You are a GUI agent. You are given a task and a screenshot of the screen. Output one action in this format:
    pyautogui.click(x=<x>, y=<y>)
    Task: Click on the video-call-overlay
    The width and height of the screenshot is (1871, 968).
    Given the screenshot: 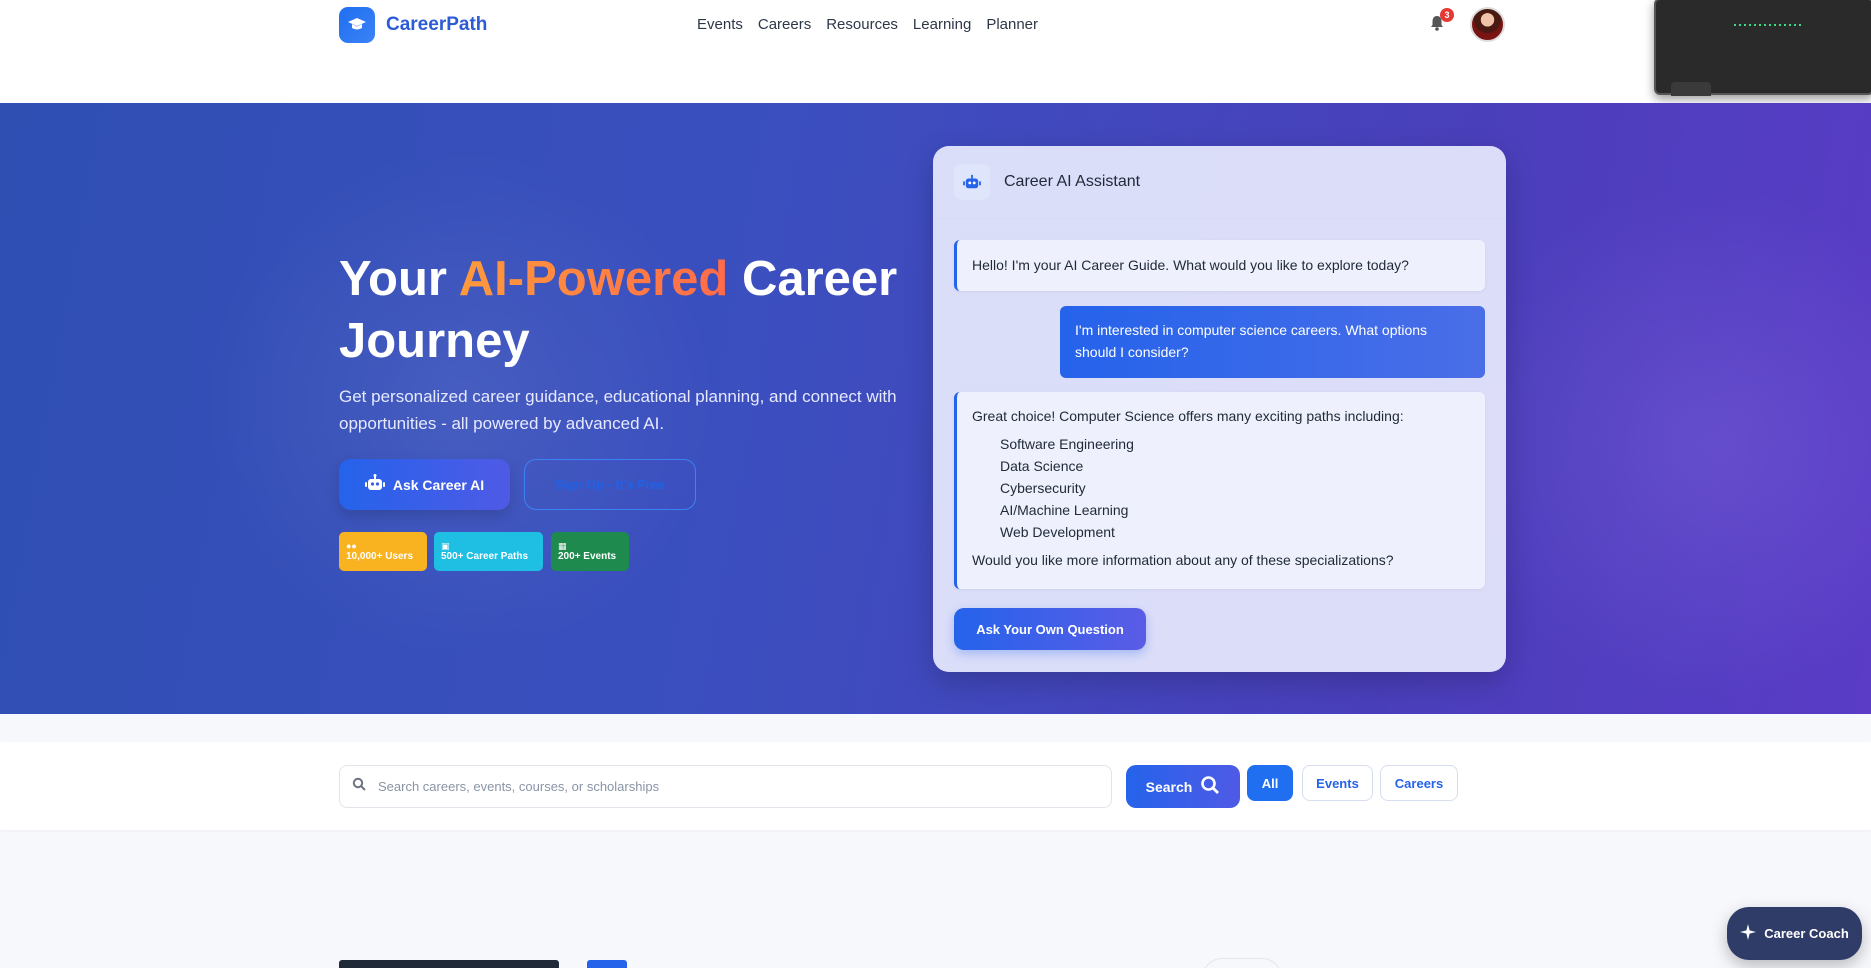 What is the action you would take?
    pyautogui.click(x=1762, y=48)
    